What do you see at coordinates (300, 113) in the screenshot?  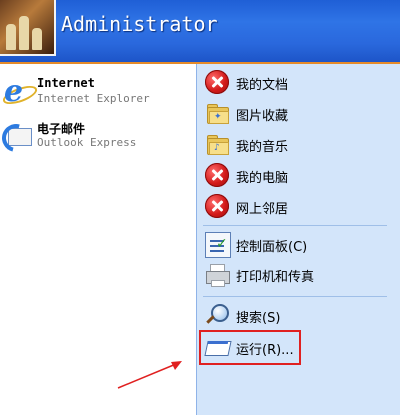 I see `place-my-pictures: ✦ 图片收藏` at bounding box center [300, 113].